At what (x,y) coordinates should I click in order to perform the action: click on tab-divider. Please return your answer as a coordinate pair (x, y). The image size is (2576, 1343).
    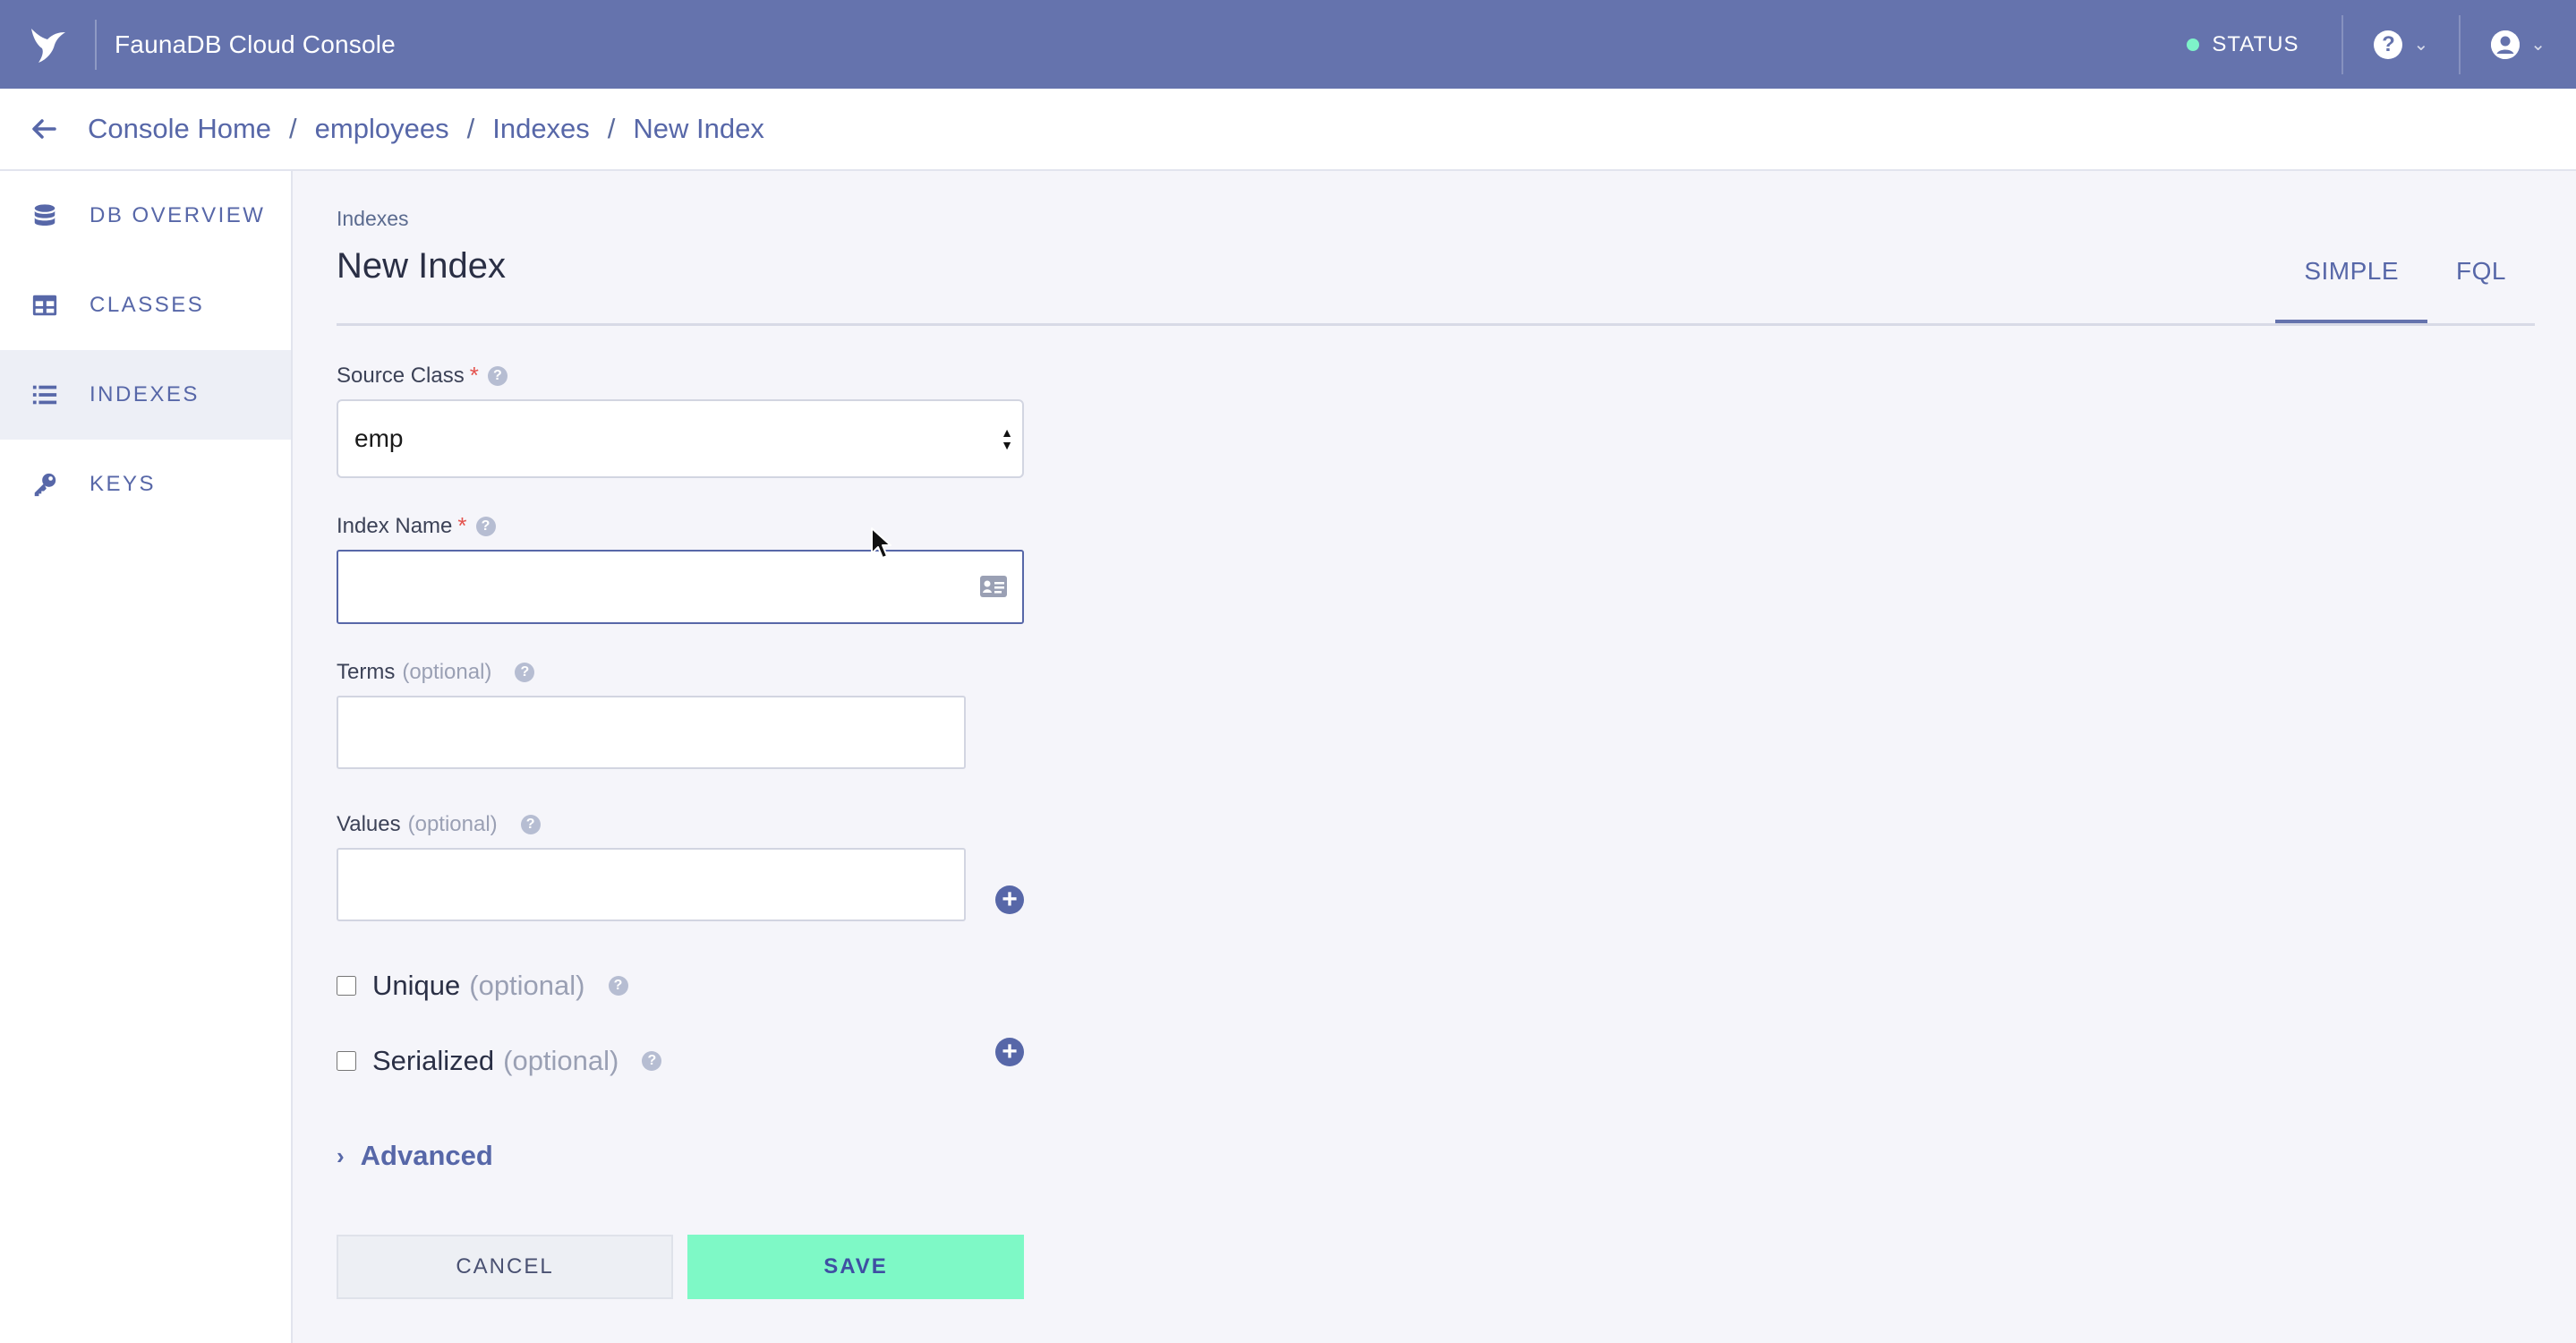
    Looking at the image, I should click on (1436, 324).